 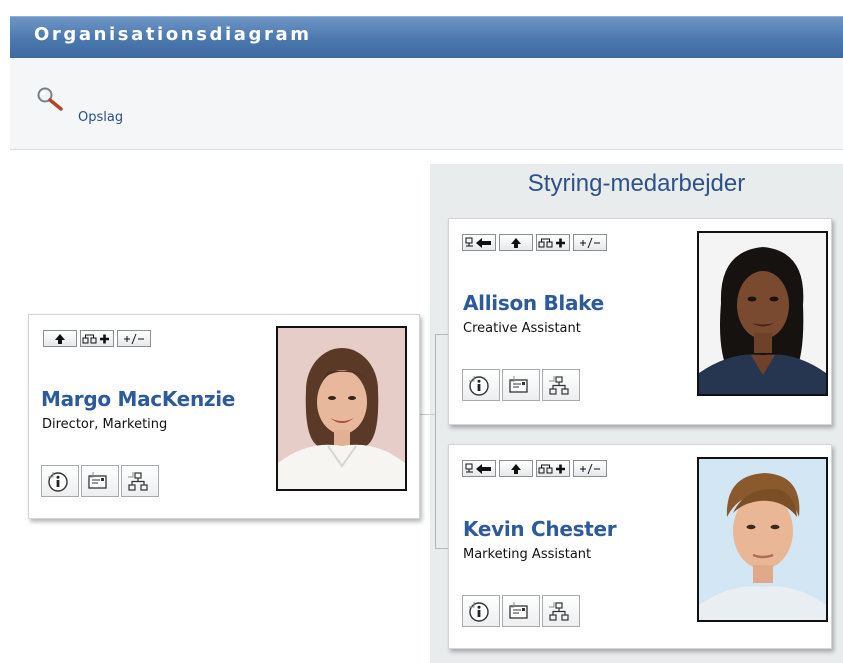 What do you see at coordinates (540, 529) in the screenshot?
I see `person-name: Kevin Chester` at bounding box center [540, 529].